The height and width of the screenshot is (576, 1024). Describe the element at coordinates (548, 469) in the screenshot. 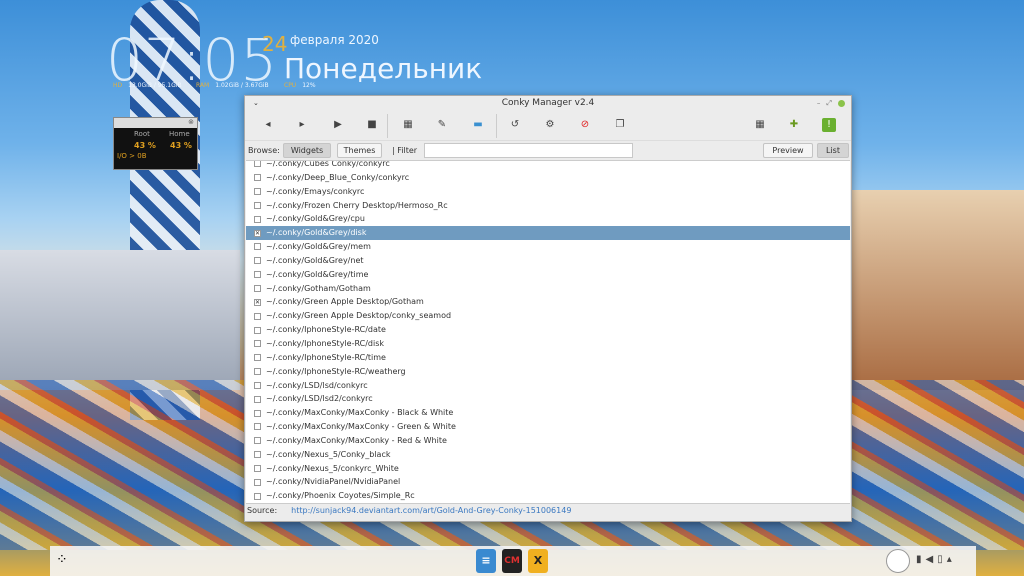

I see `list-item: ~/.conky/Nexus_5/conkyrc_White` at that location.